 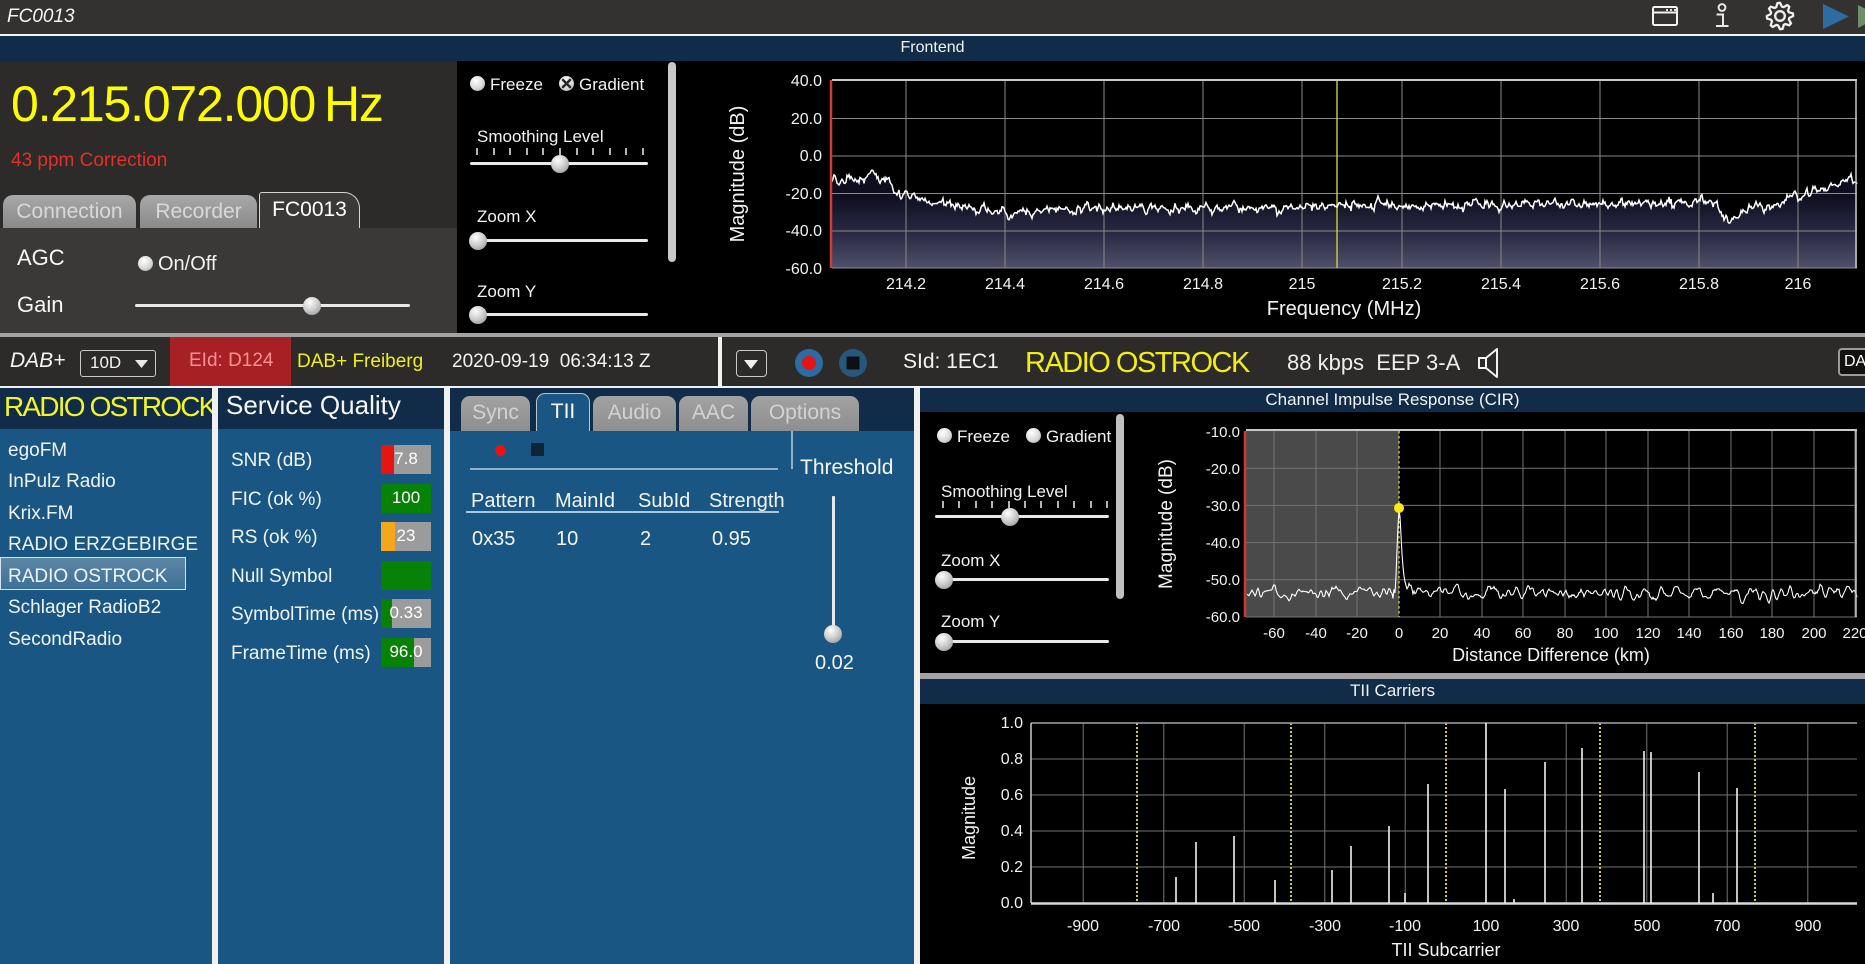 What do you see at coordinates (1164, 926) in the screenshot?
I see `svg-text: -700` at bounding box center [1164, 926].